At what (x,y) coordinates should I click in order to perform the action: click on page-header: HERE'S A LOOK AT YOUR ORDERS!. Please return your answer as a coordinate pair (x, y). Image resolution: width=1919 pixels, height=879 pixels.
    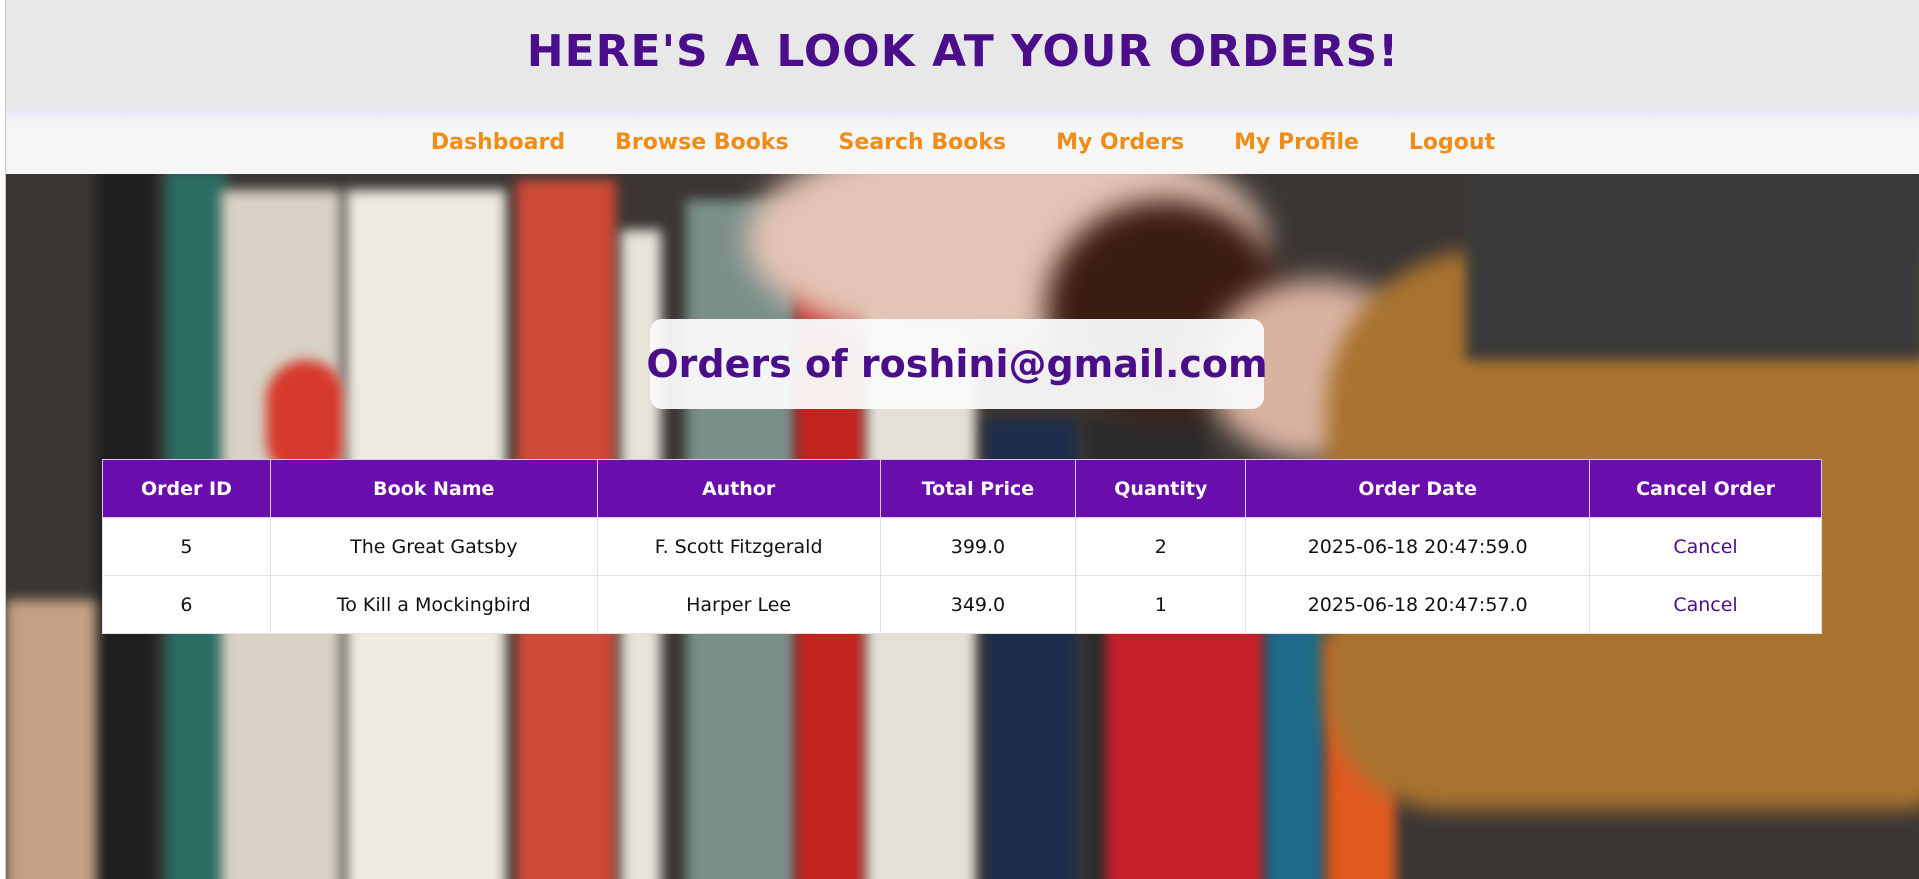
    Looking at the image, I should click on (962, 55).